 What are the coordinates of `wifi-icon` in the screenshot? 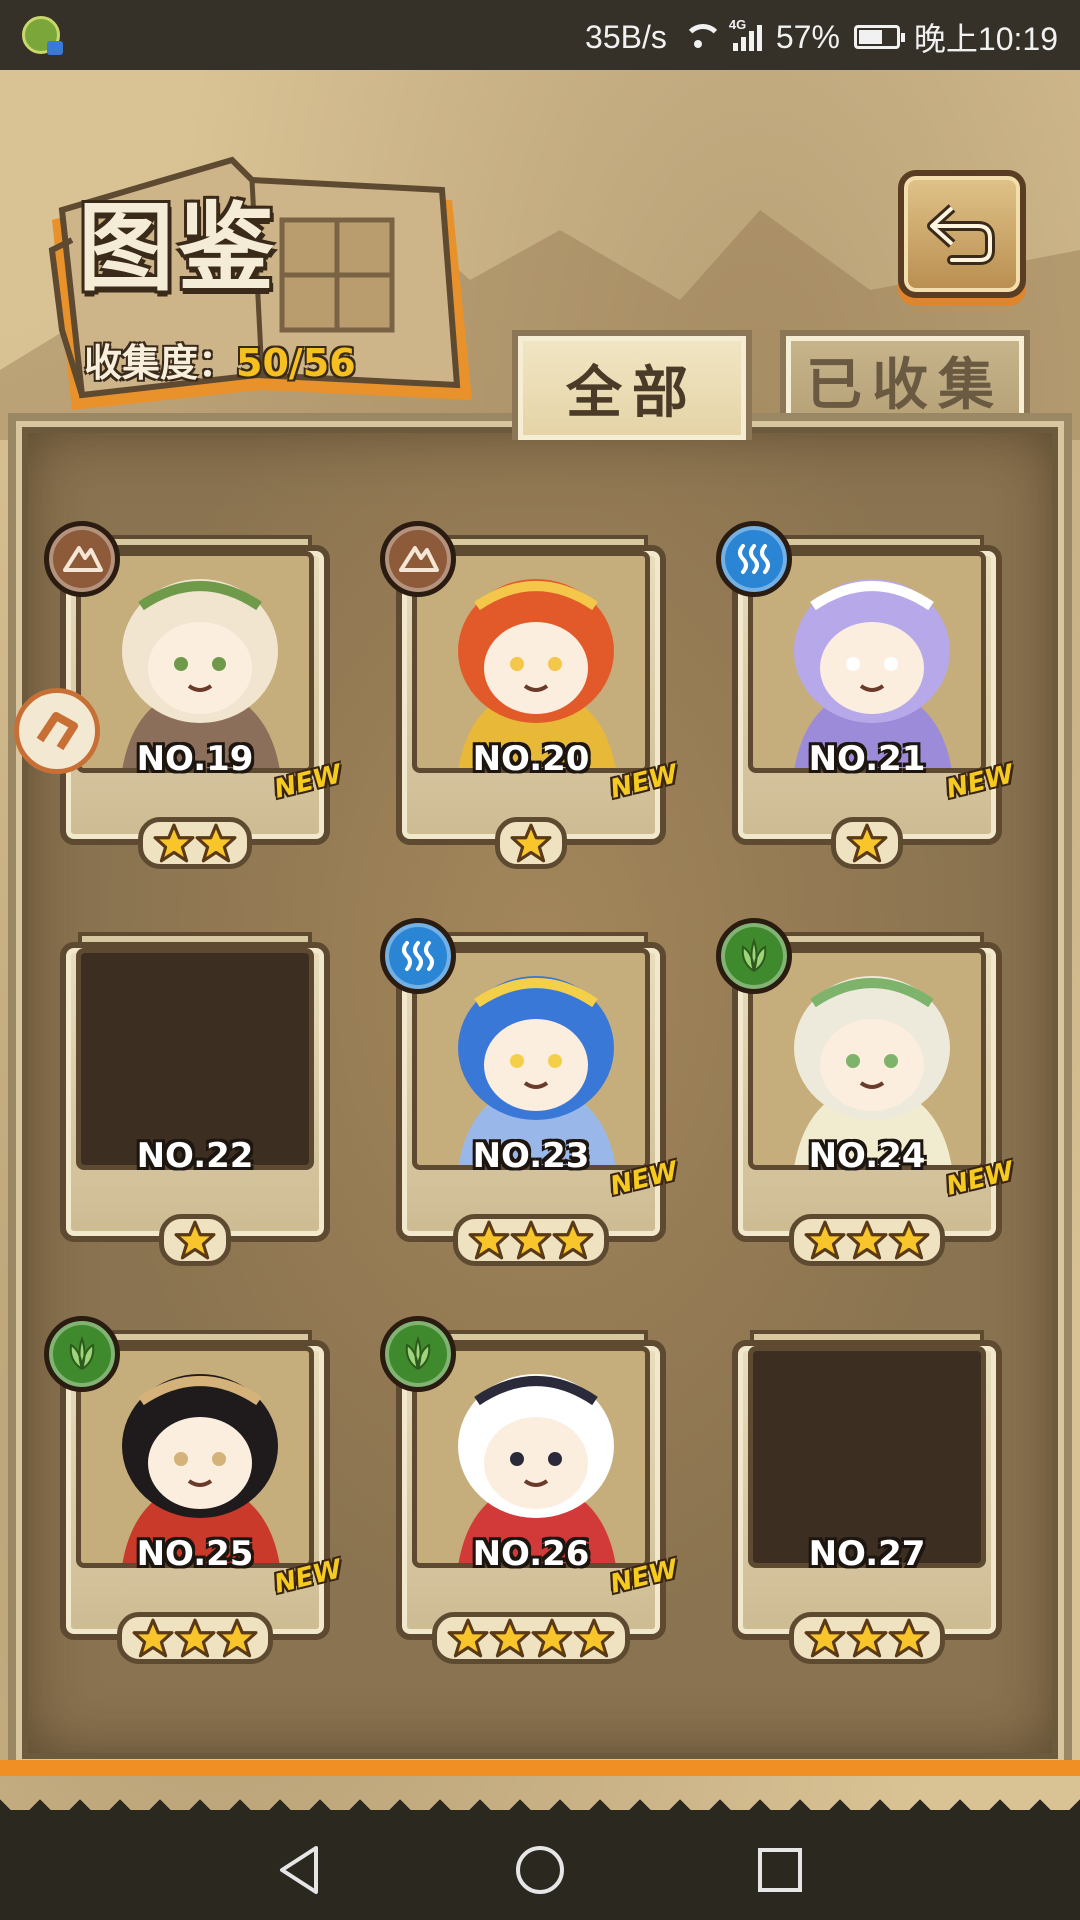 It's located at (702, 37).